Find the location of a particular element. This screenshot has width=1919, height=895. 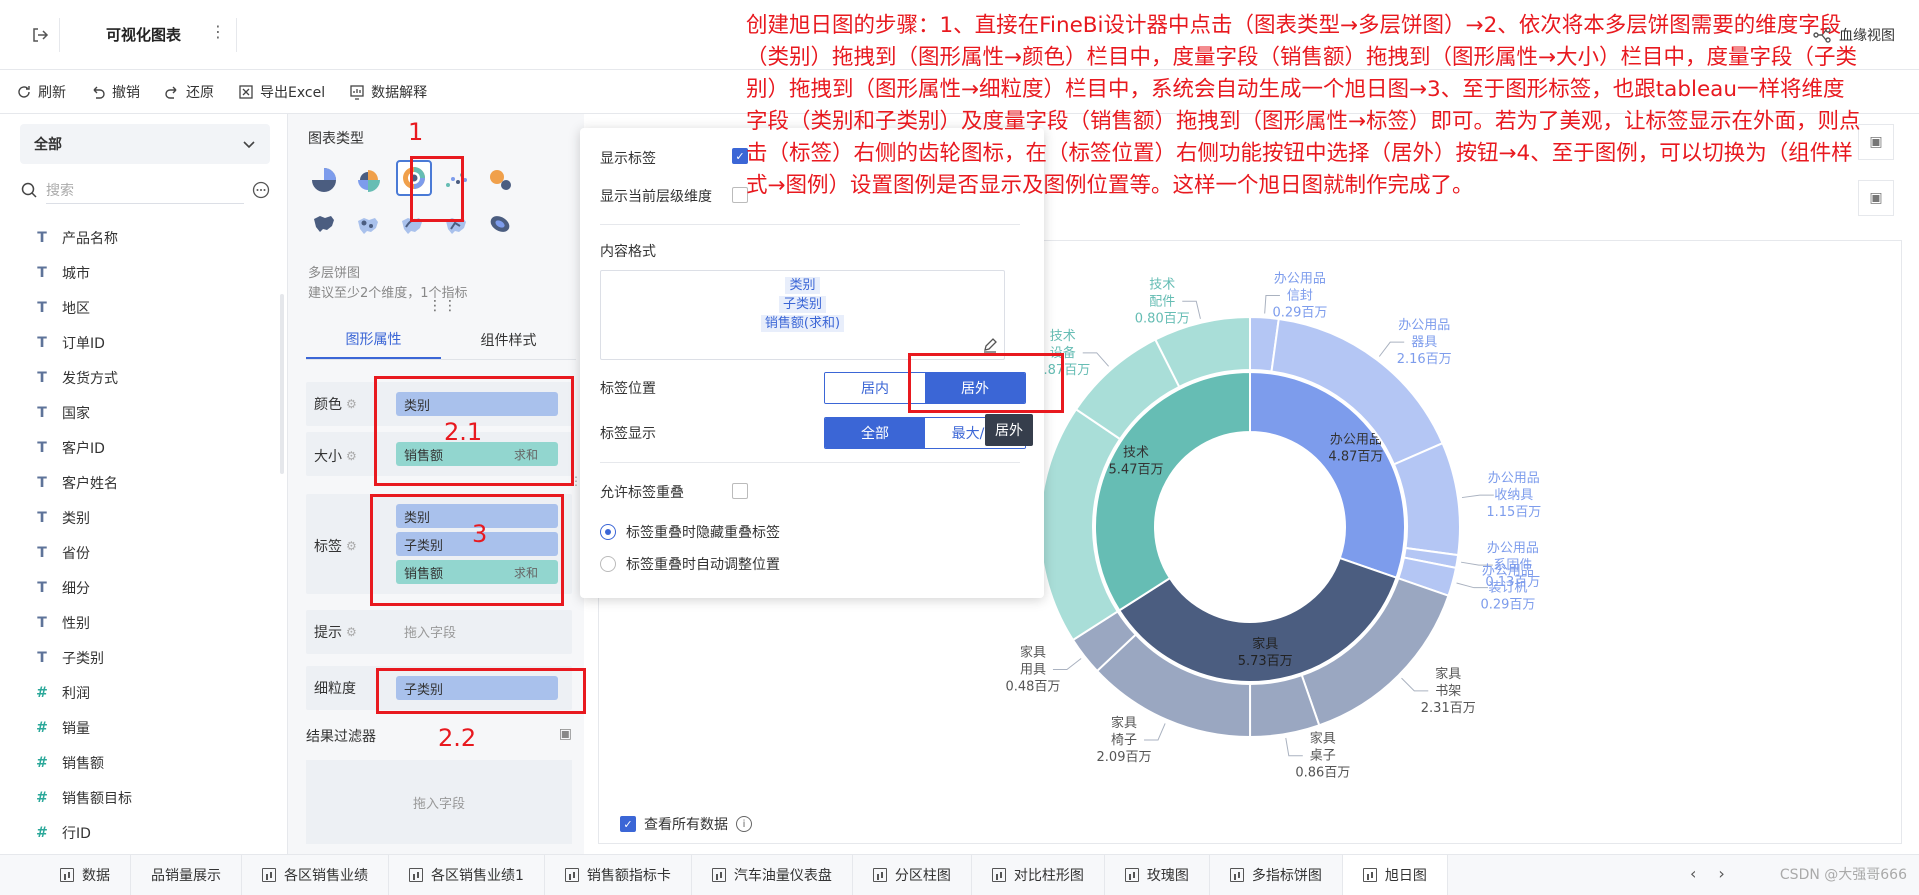

field-name: 地区 is located at coordinates (76, 308).